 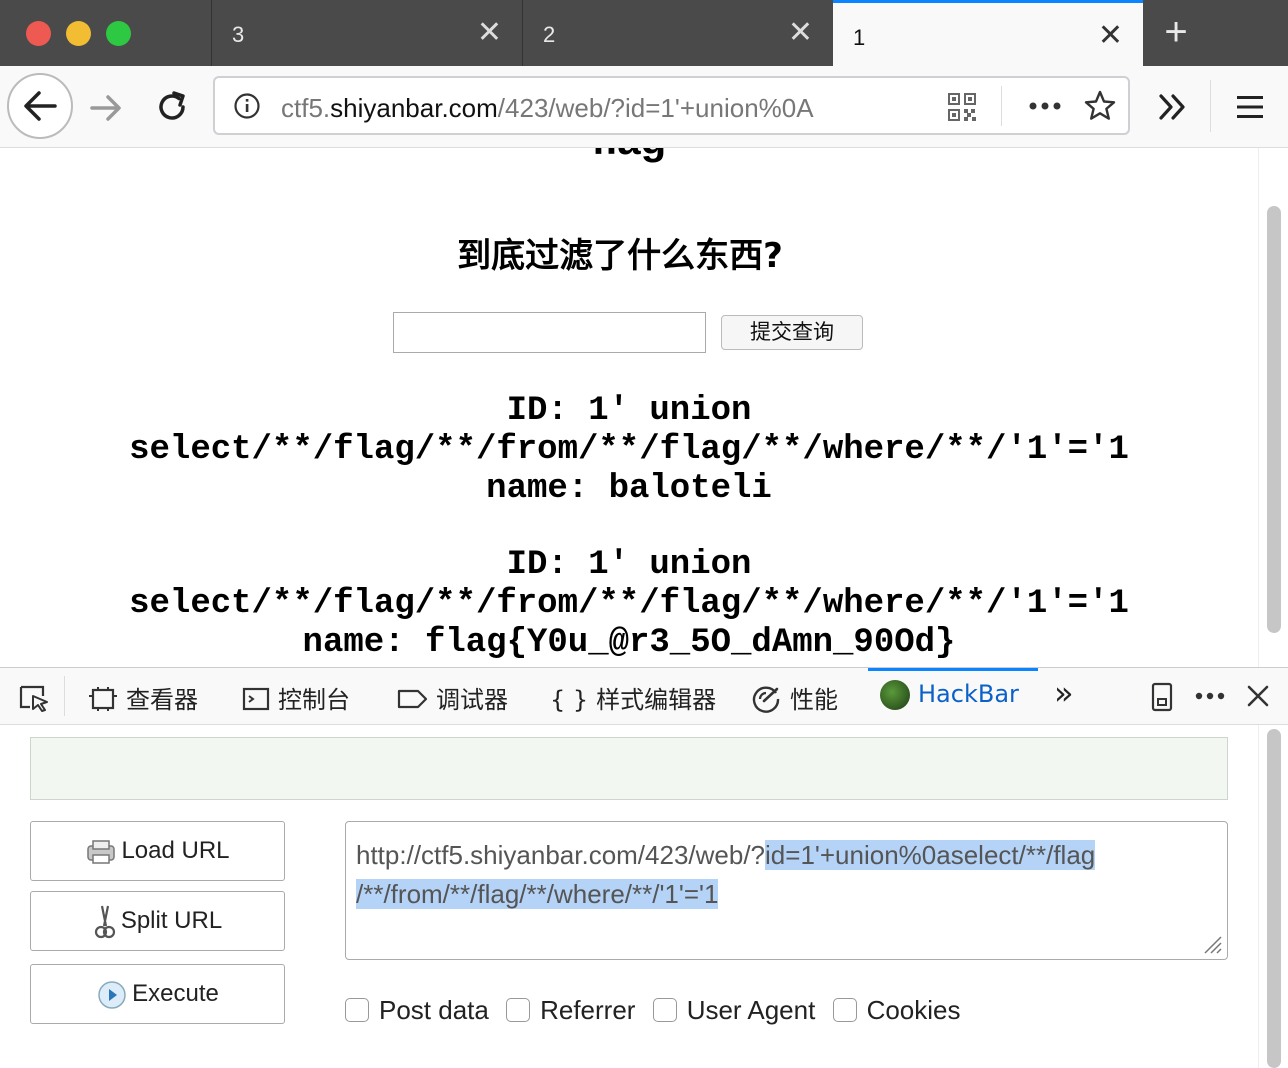 What do you see at coordinates (238, 34) in the screenshot?
I see `tab-label: 3` at bounding box center [238, 34].